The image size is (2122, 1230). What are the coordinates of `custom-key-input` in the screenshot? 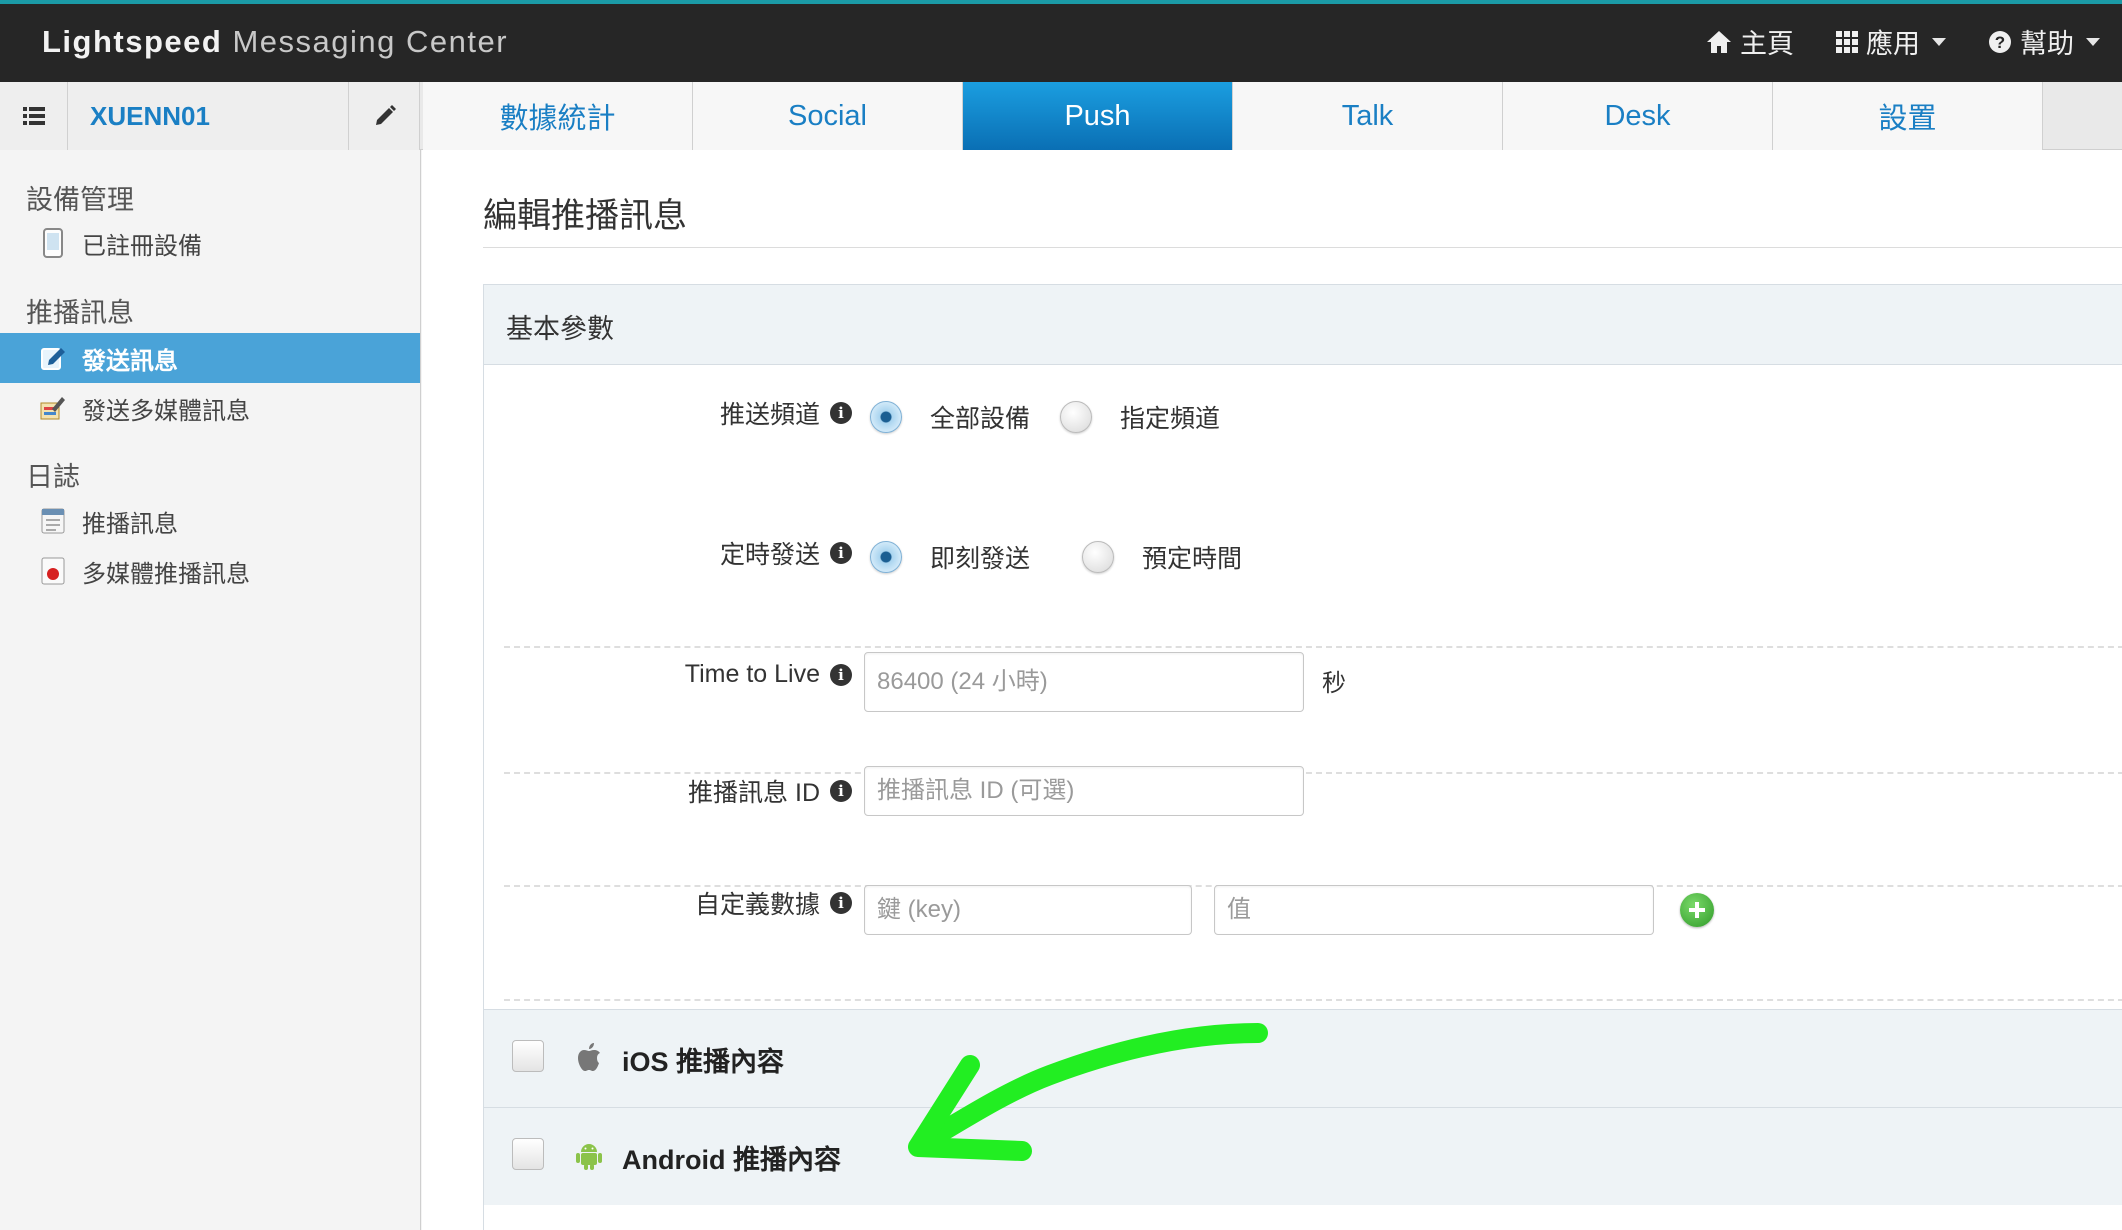 It's located at (1028, 910).